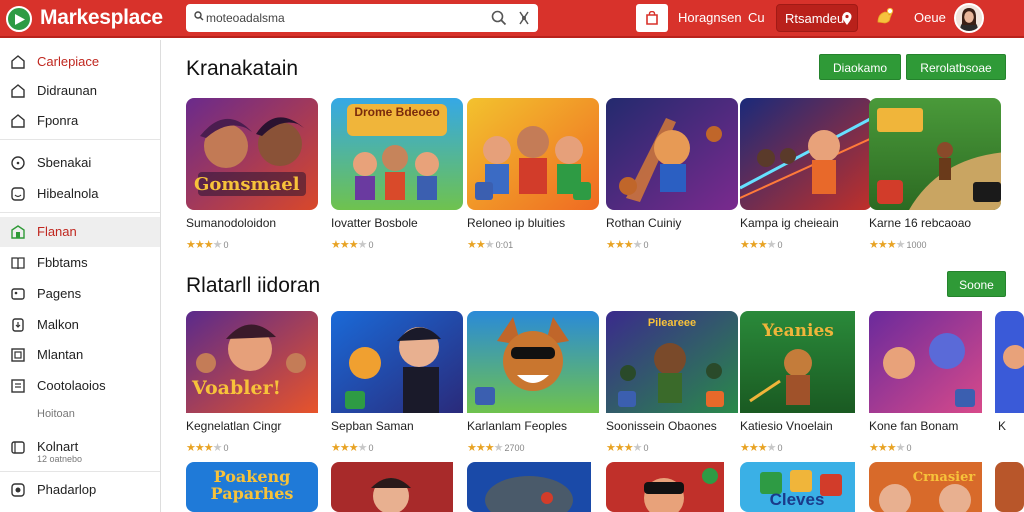 The height and width of the screenshot is (512, 1024). Describe the element at coordinates (806, 487) in the screenshot. I see `app-thumbnail: Cleves` at that location.